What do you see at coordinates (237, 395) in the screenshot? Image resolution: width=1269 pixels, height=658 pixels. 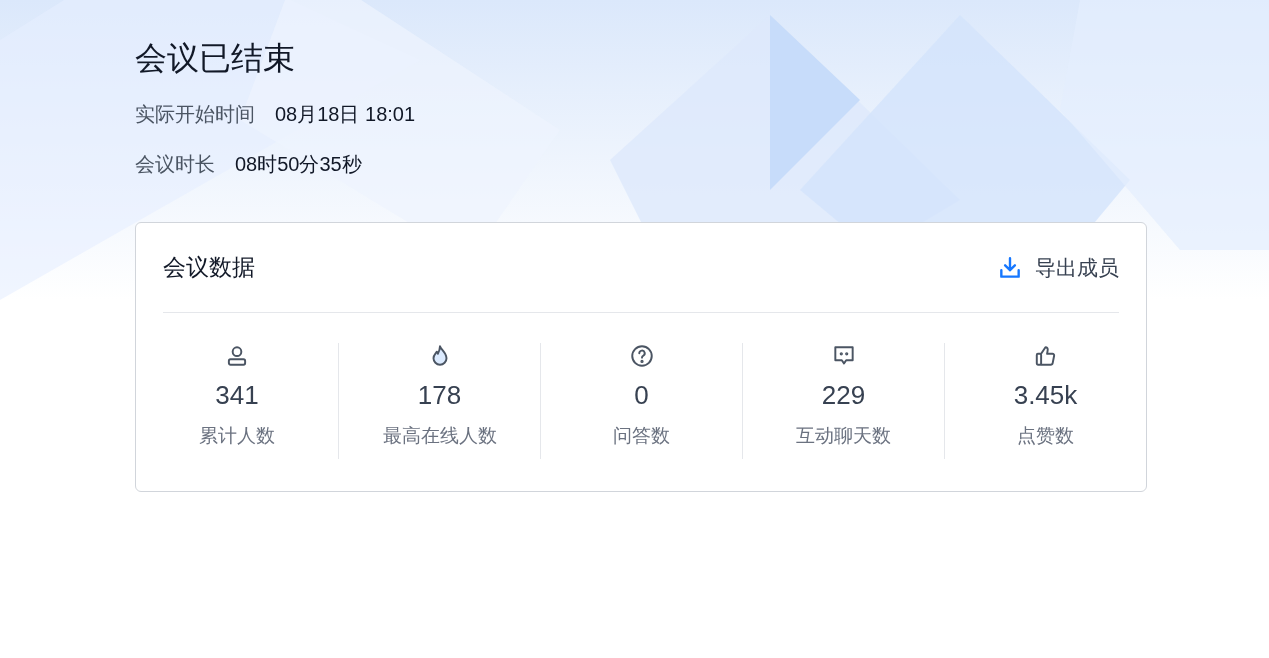 I see `stat-value: 341` at bounding box center [237, 395].